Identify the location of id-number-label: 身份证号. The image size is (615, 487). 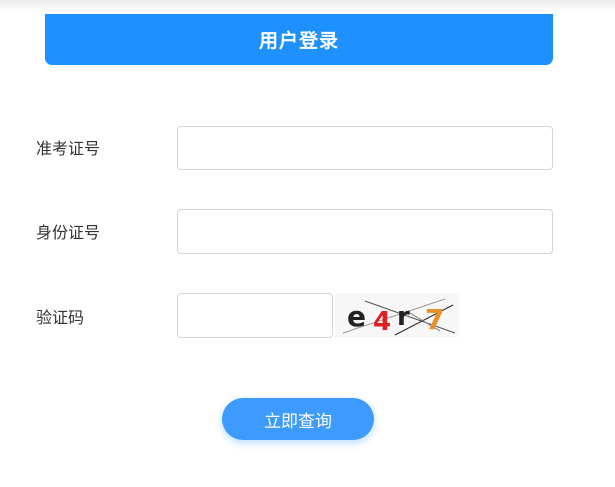
(68, 232).